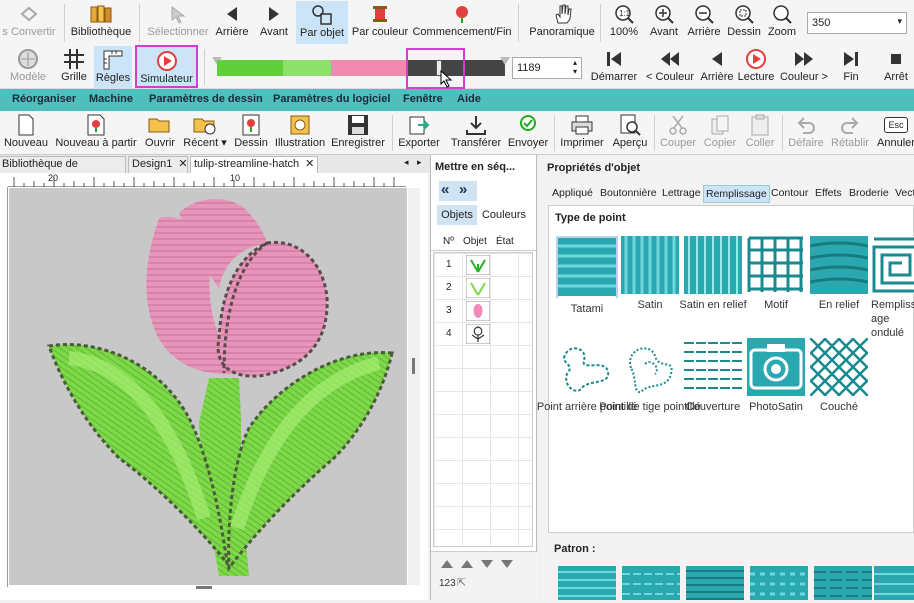 The image size is (914, 603). Describe the element at coordinates (878, 288) in the screenshot. I see `stitch-remplissage-ondule: Remplissage ondulé` at that location.